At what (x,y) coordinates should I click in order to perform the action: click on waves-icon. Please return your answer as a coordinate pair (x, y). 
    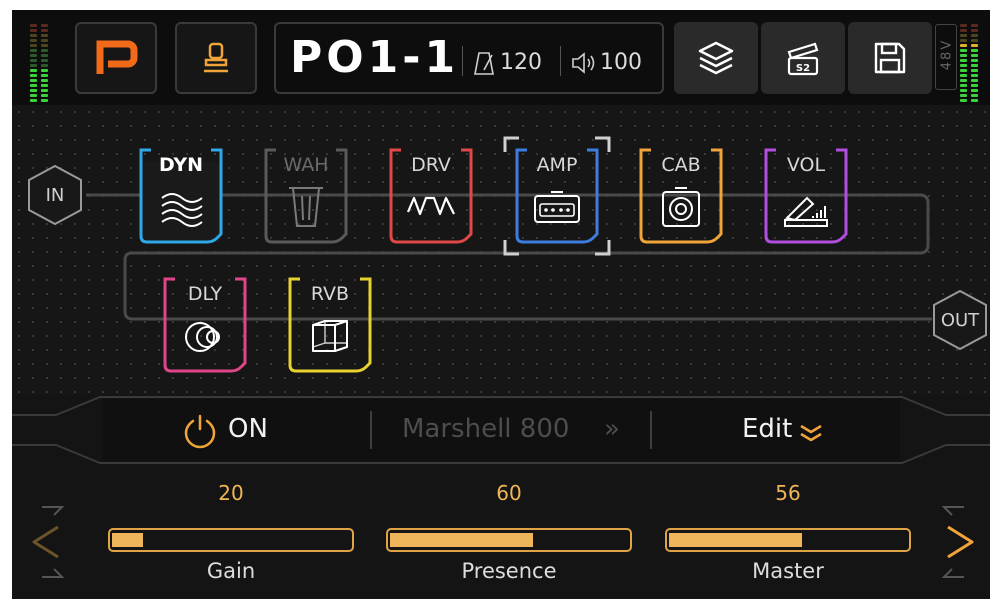
    Looking at the image, I should click on (182, 210).